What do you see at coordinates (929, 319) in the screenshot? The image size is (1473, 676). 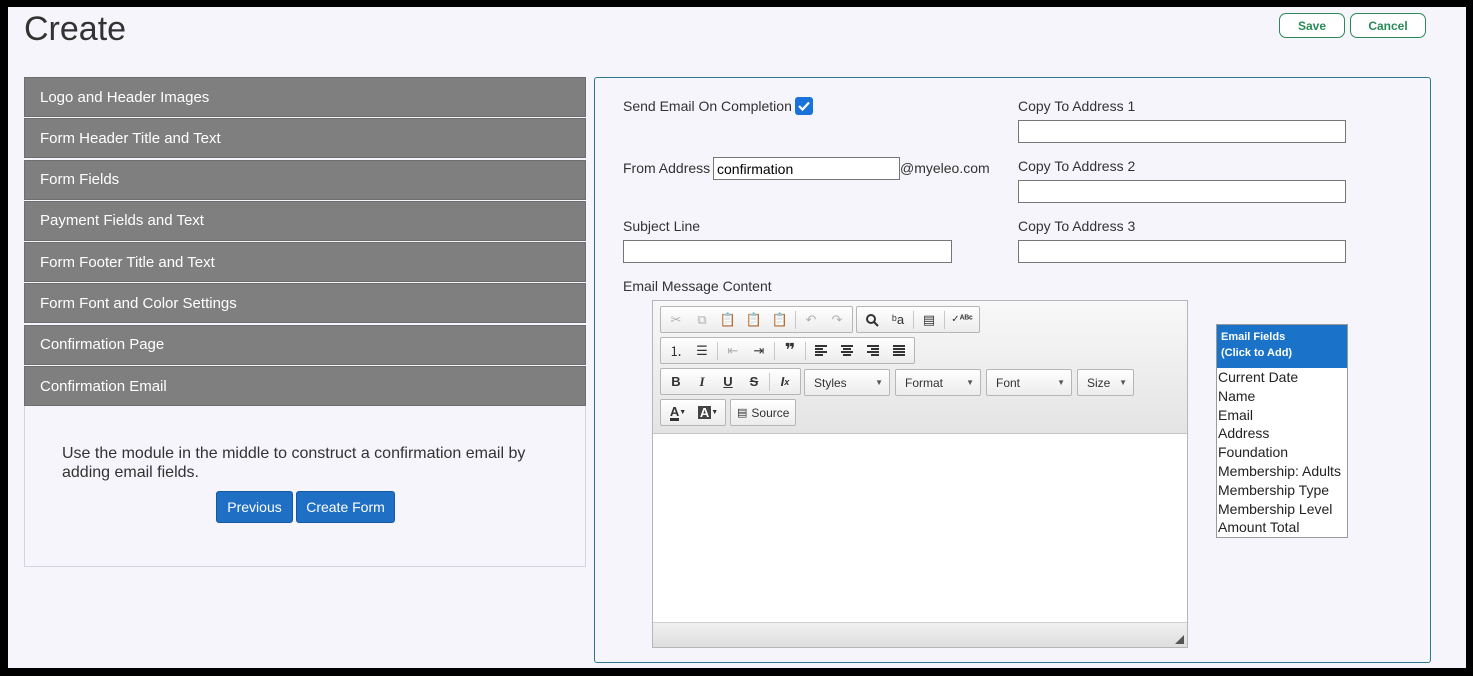 I see `select-all-icon: ▤` at bounding box center [929, 319].